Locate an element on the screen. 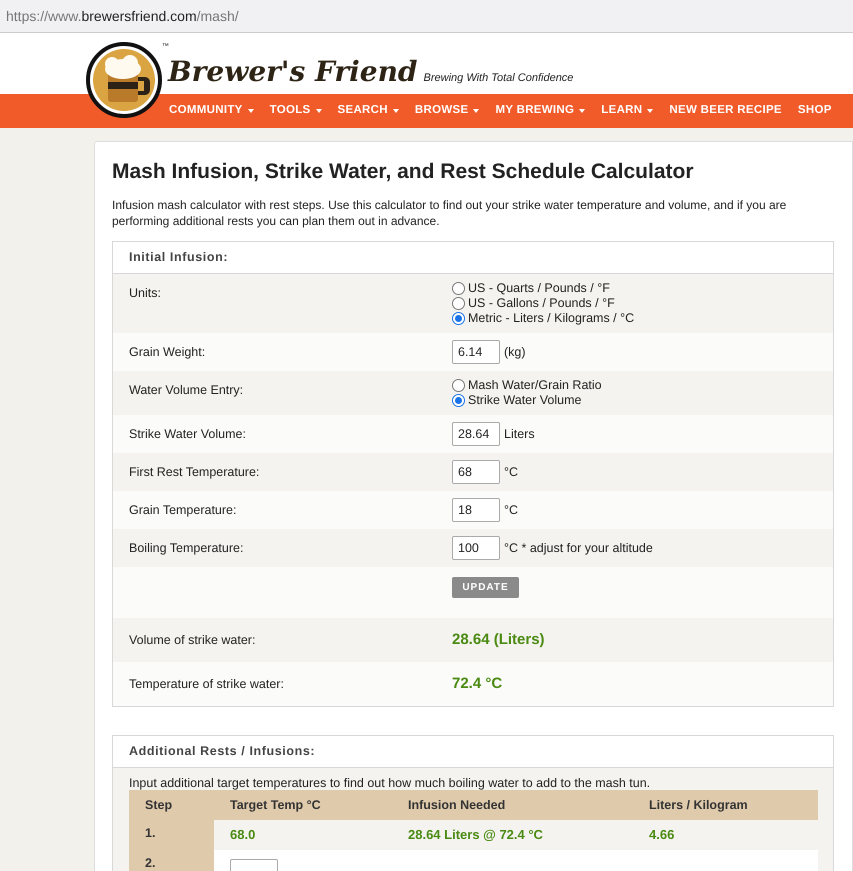  step-cell-text: 2. is located at coordinates (150, 863).